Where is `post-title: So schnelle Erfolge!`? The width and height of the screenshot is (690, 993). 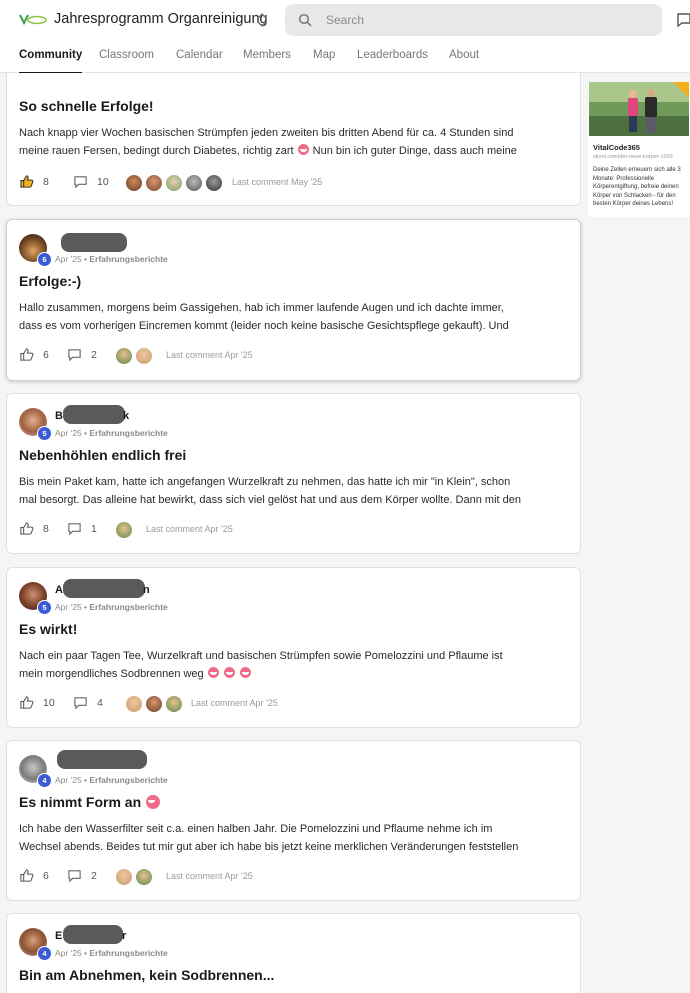
post-title: So schnelle Erfolge! is located at coordinates (86, 106).